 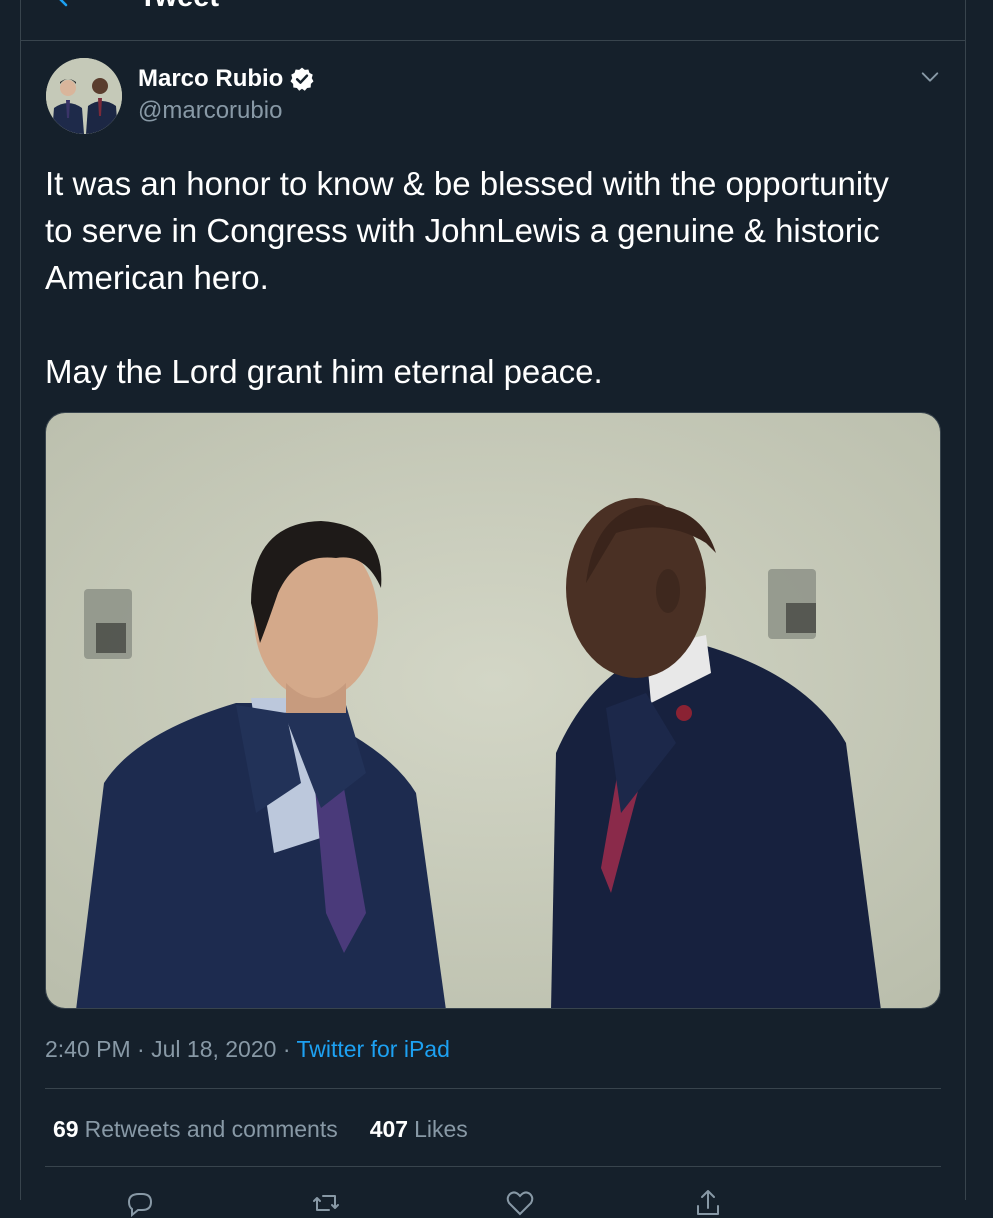 I want to click on tweet-source-link: Twitter for iPad, so click(x=372, y=1049).